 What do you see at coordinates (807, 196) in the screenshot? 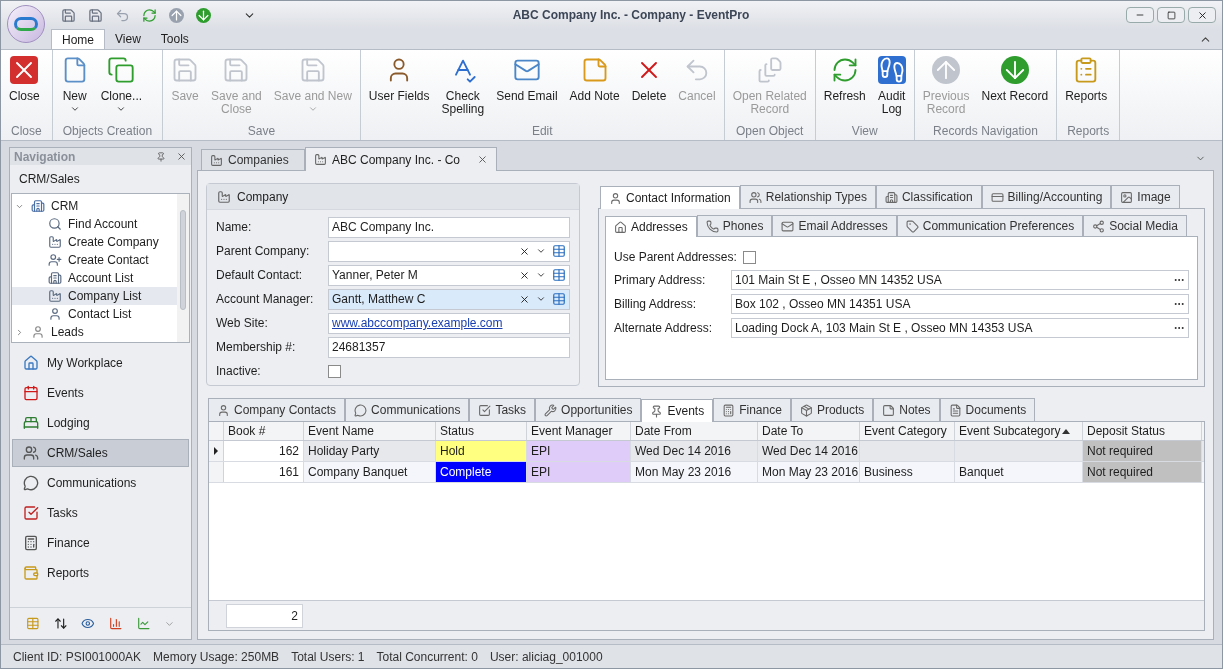
I see `info-tab: Relationship Types` at bounding box center [807, 196].